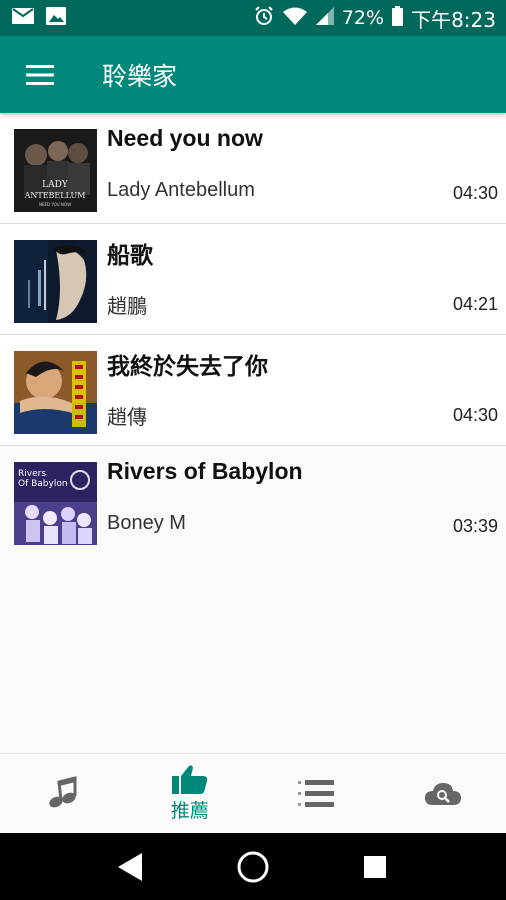 The height and width of the screenshot is (900, 506). Describe the element at coordinates (264, 18) in the screenshot. I see `alarm-icon` at that location.